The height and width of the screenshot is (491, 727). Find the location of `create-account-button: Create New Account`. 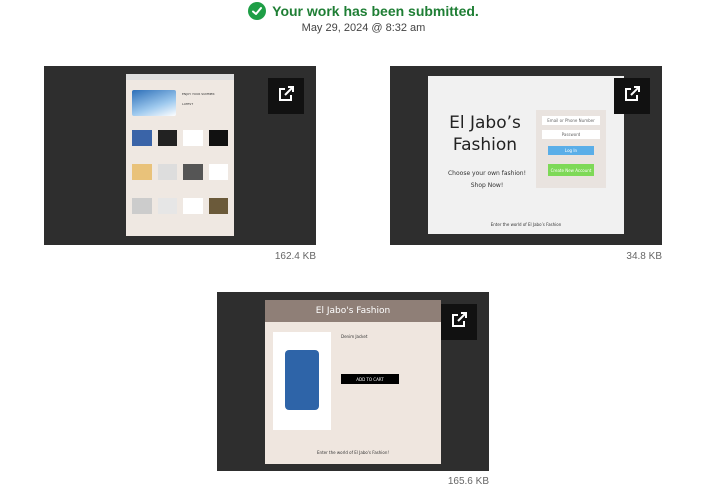

create-account-button: Create New Account is located at coordinates (571, 170).